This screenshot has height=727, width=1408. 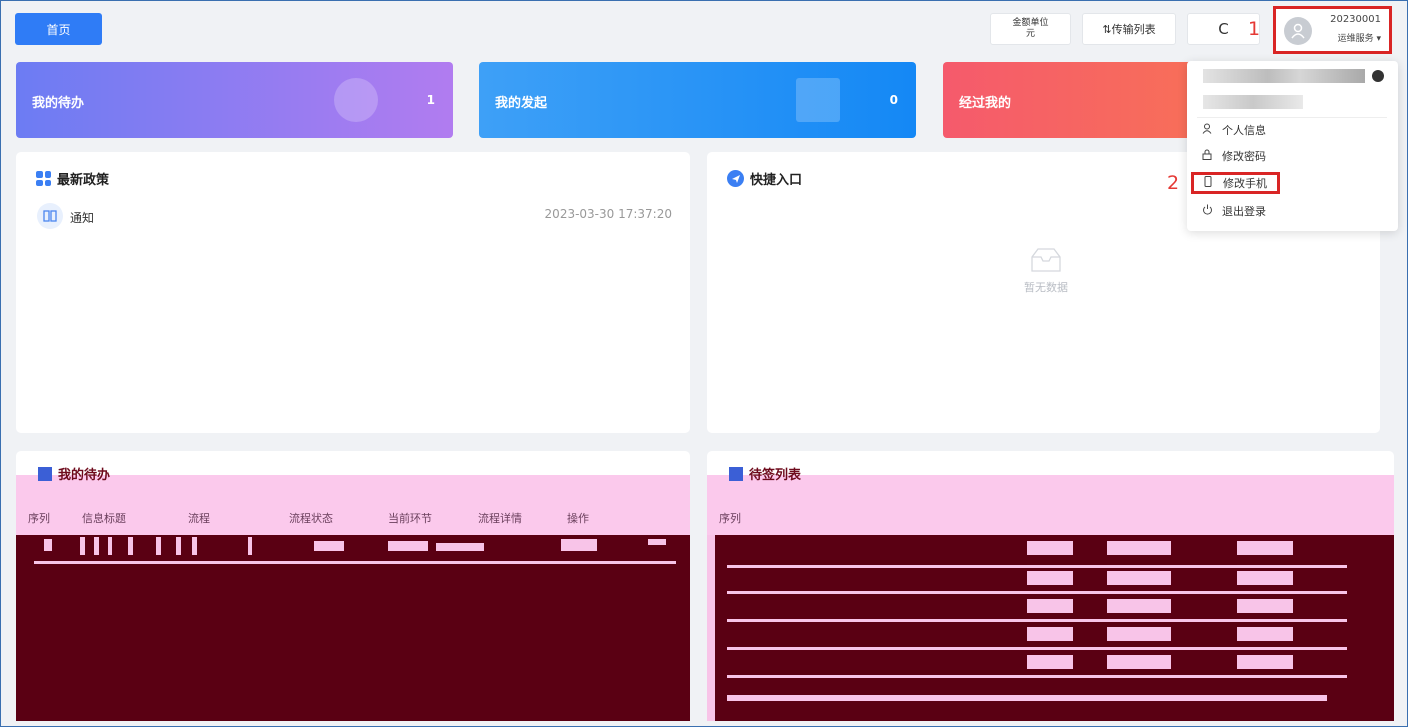 I want to click on stat-label: 经过我的, so click(x=985, y=103).